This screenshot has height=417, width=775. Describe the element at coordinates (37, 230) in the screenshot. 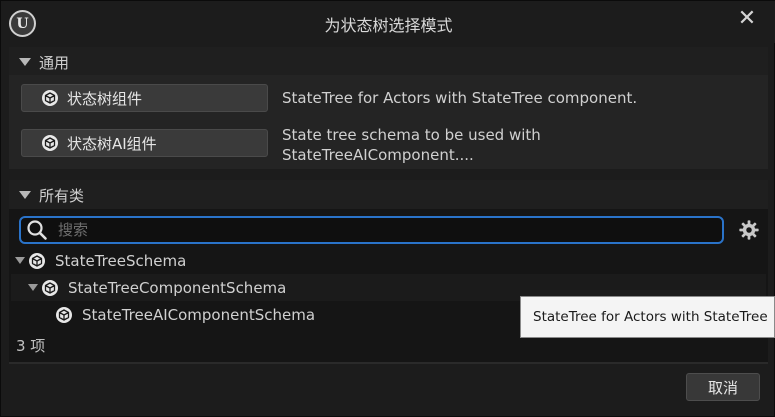

I see `search-icon` at that location.